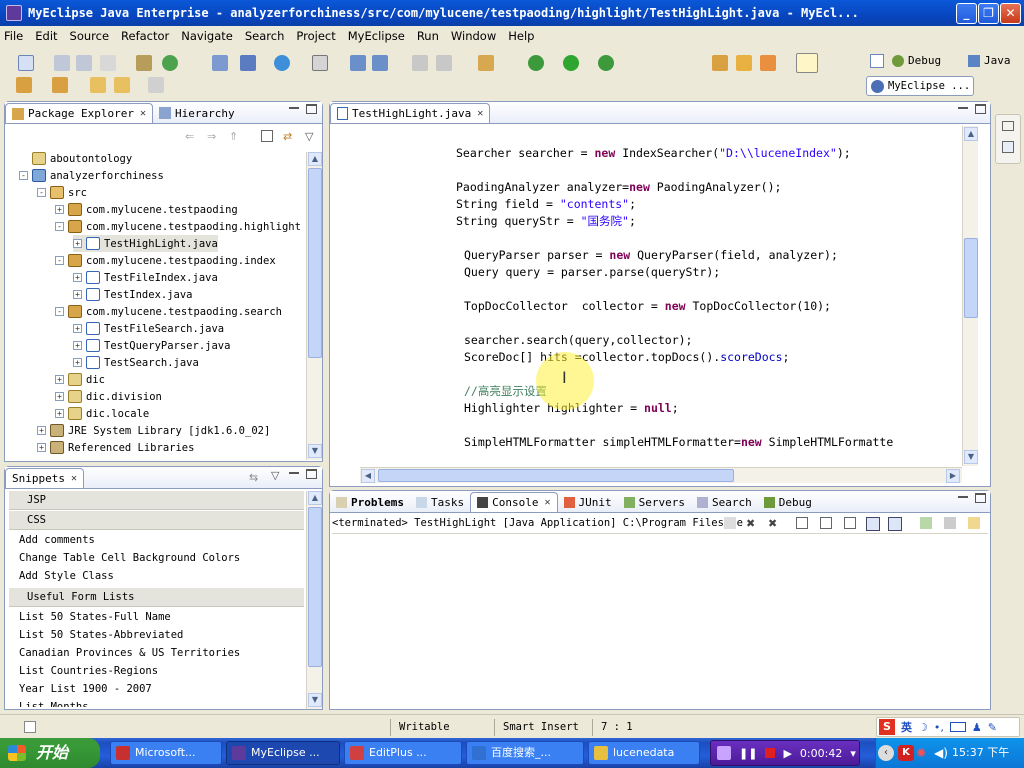 This screenshot has width=1024, height=768. I want to click on maximize-view-icon, so click(311, 109).